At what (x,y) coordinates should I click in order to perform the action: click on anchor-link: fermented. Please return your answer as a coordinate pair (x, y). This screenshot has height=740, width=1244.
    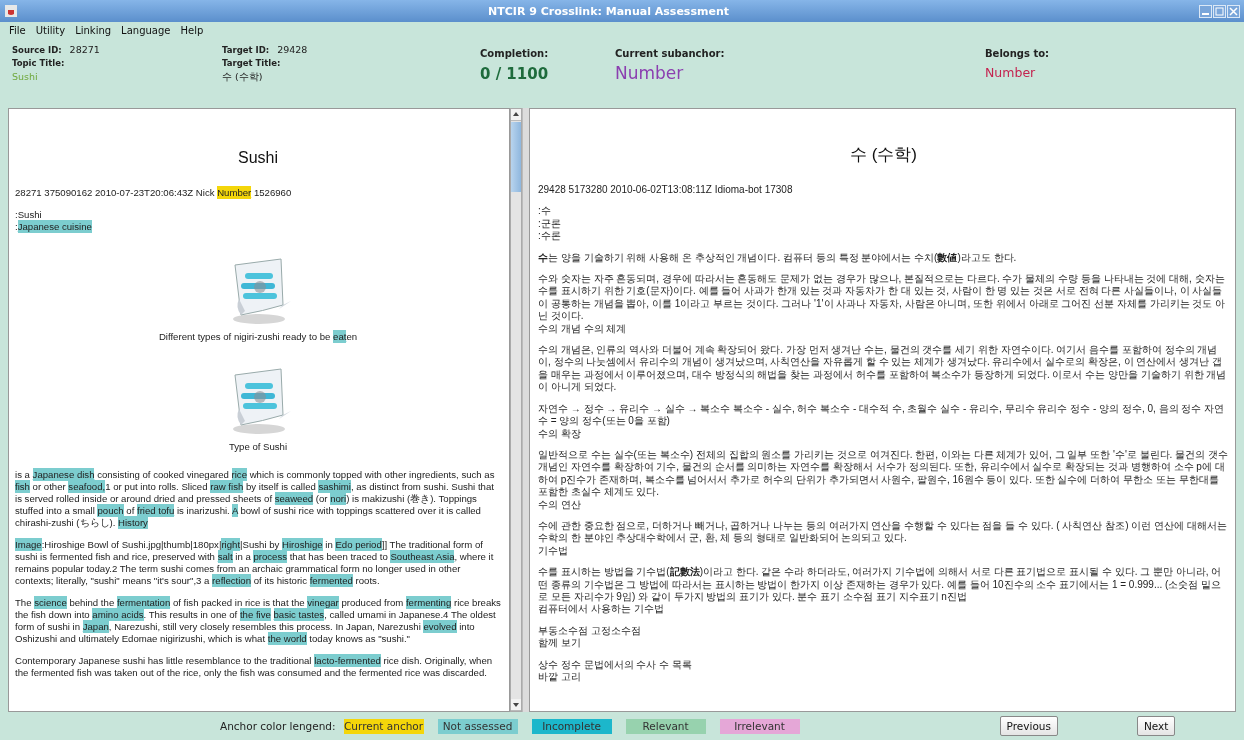
    Looking at the image, I should click on (331, 580).